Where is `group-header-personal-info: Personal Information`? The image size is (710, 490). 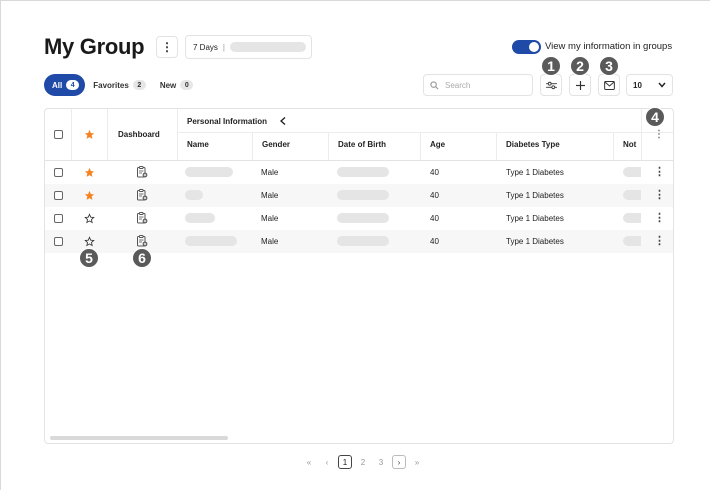 group-header-personal-info: Personal Information is located at coordinates (227, 121).